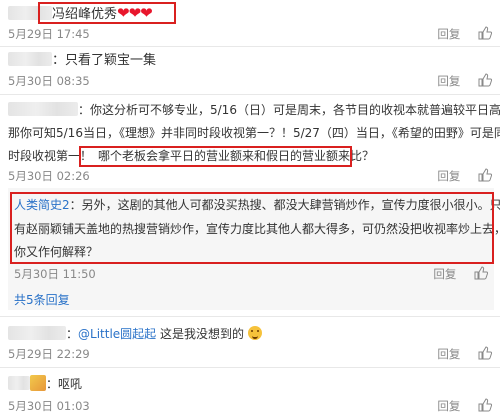  Describe the element at coordinates (254, 333) in the screenshot. I see `smile-emoji-icon` at that location.